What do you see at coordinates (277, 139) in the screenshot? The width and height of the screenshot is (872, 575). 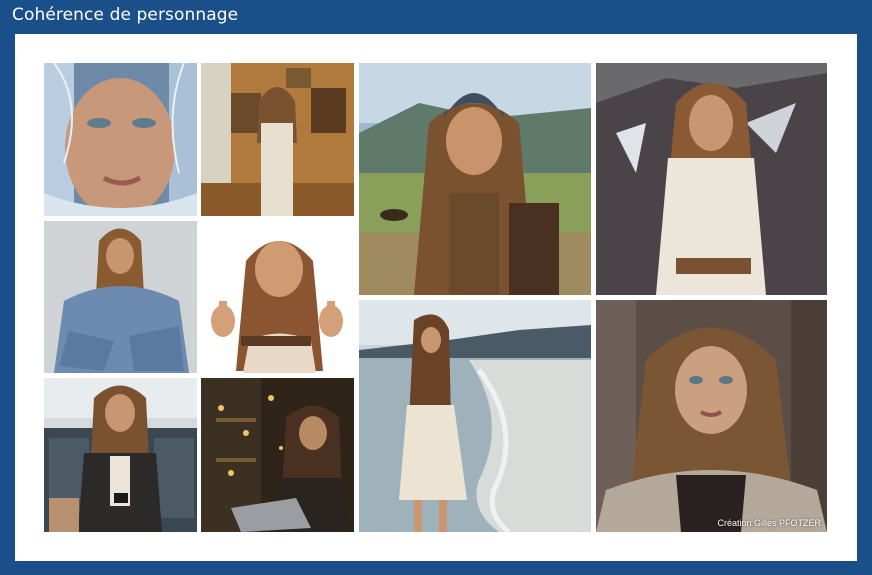 I see `vintage-room-photo` at bounding box center [277, 139].